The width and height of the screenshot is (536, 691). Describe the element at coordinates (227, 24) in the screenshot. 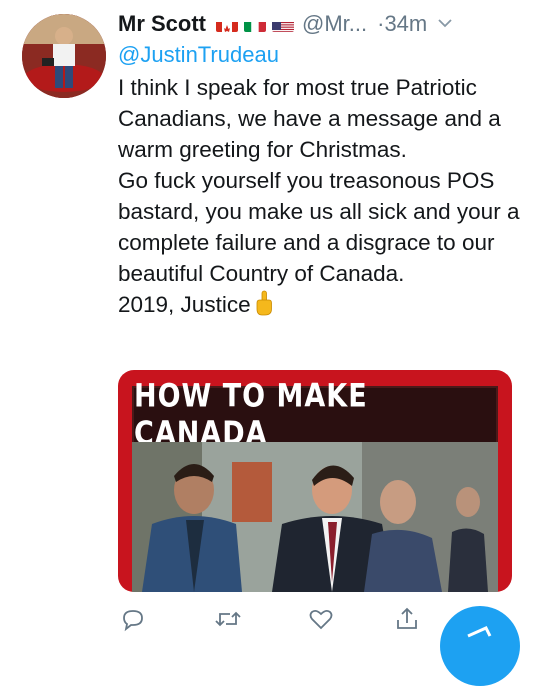

I see `canada-flag-icon` at that location.